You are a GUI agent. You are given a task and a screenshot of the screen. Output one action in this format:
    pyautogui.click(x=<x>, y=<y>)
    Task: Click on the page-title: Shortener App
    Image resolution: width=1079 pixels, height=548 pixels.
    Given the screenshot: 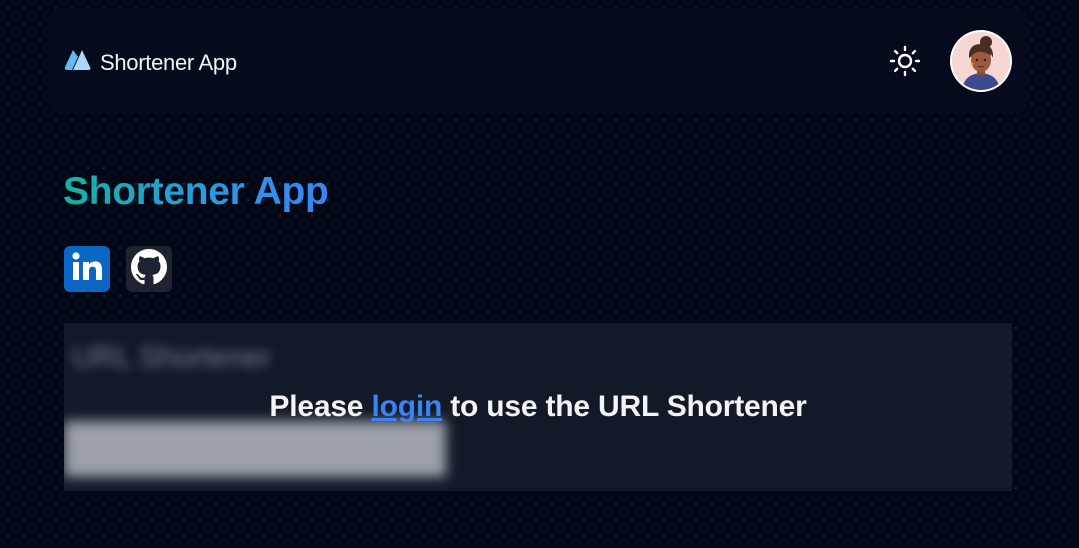 What is the action you would take?
    pyautogui.click(x=196, y=191)
    